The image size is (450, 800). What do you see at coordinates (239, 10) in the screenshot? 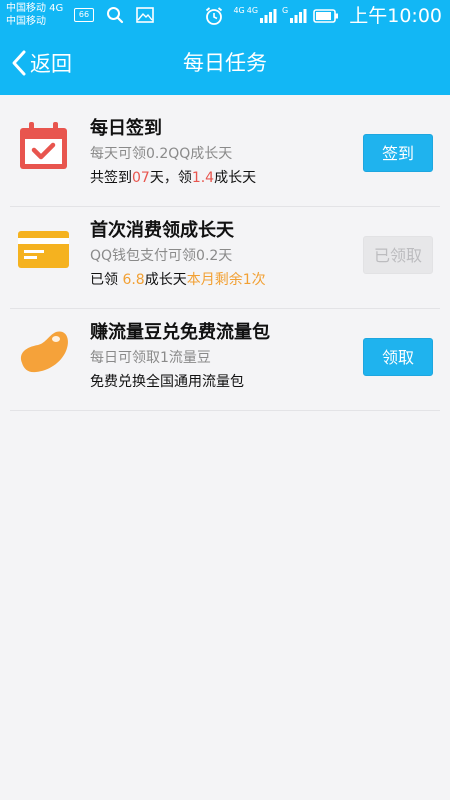
I see `network-type-1: 4G` at bounding box center [239, 10].